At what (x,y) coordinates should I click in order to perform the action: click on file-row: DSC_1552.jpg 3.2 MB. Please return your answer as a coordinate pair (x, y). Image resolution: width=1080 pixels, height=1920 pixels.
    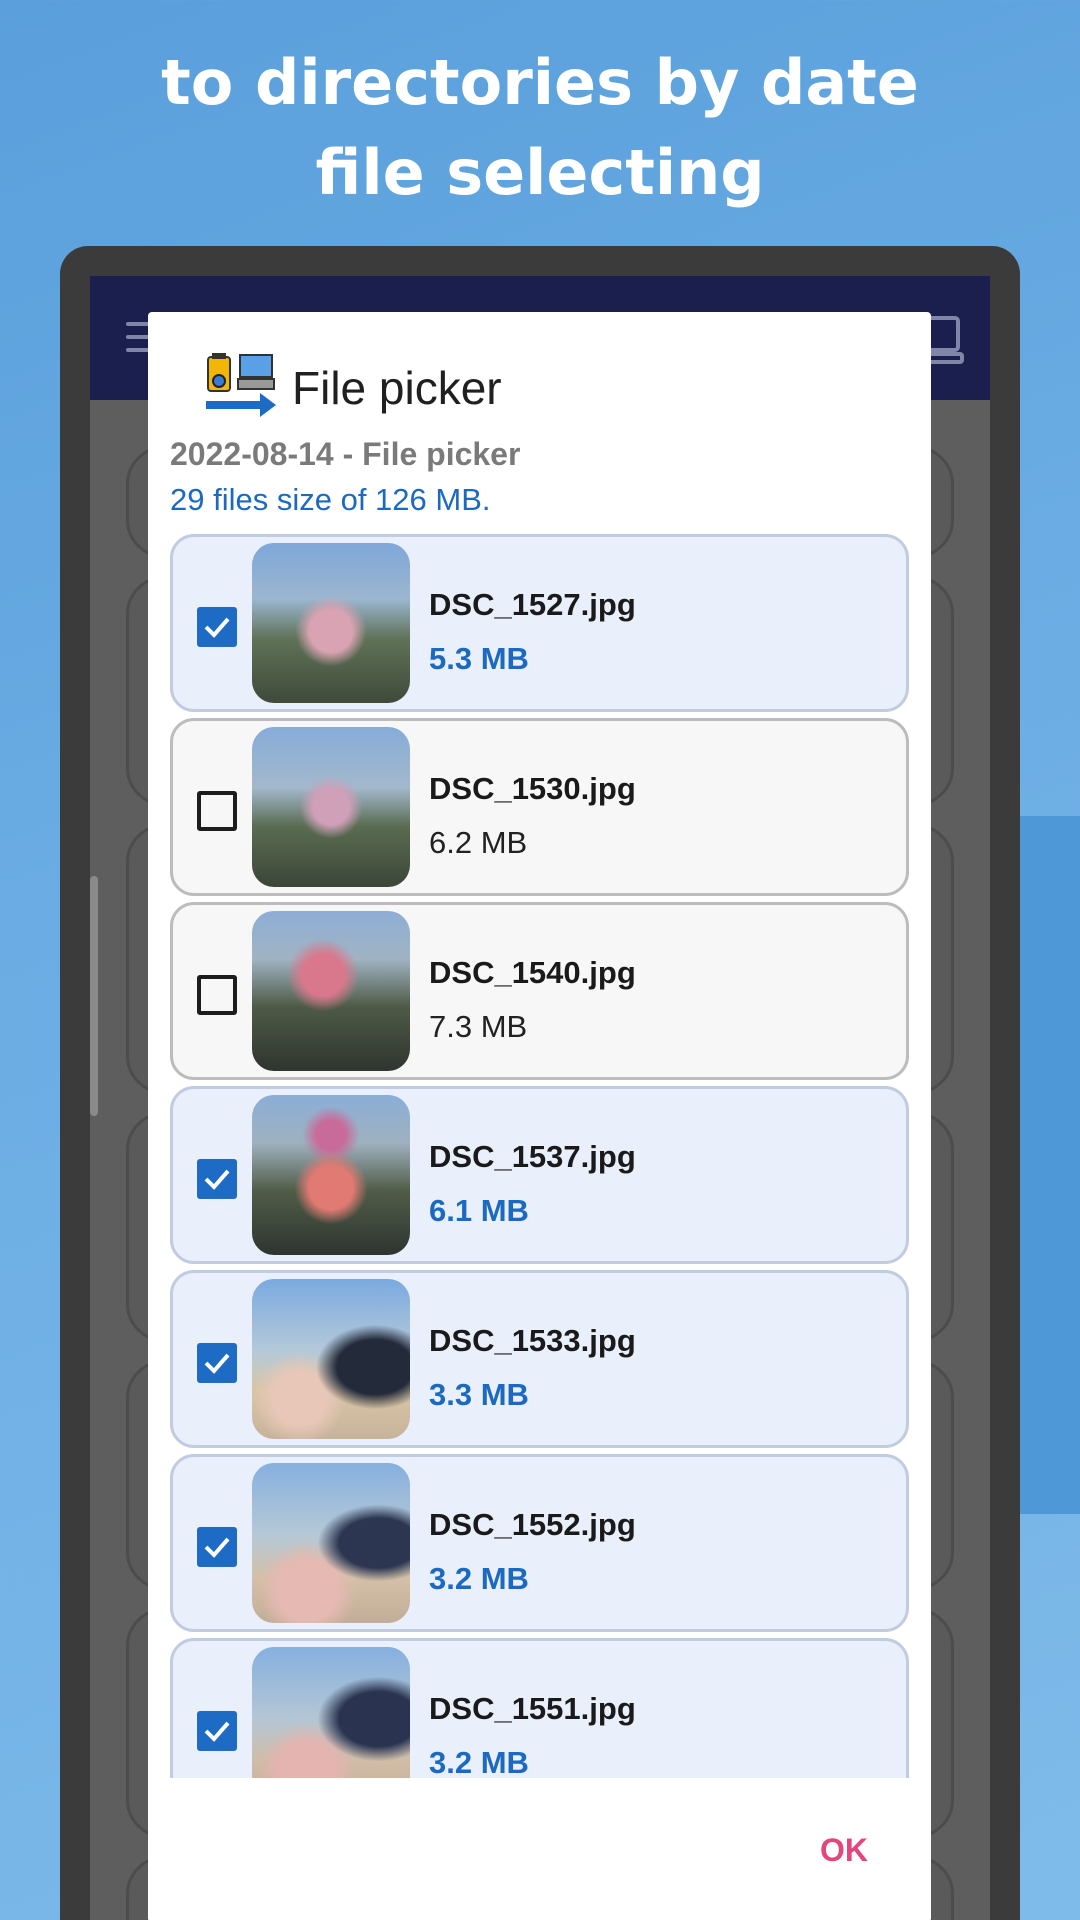
    Looking at the image, I should click on (539, 1543).